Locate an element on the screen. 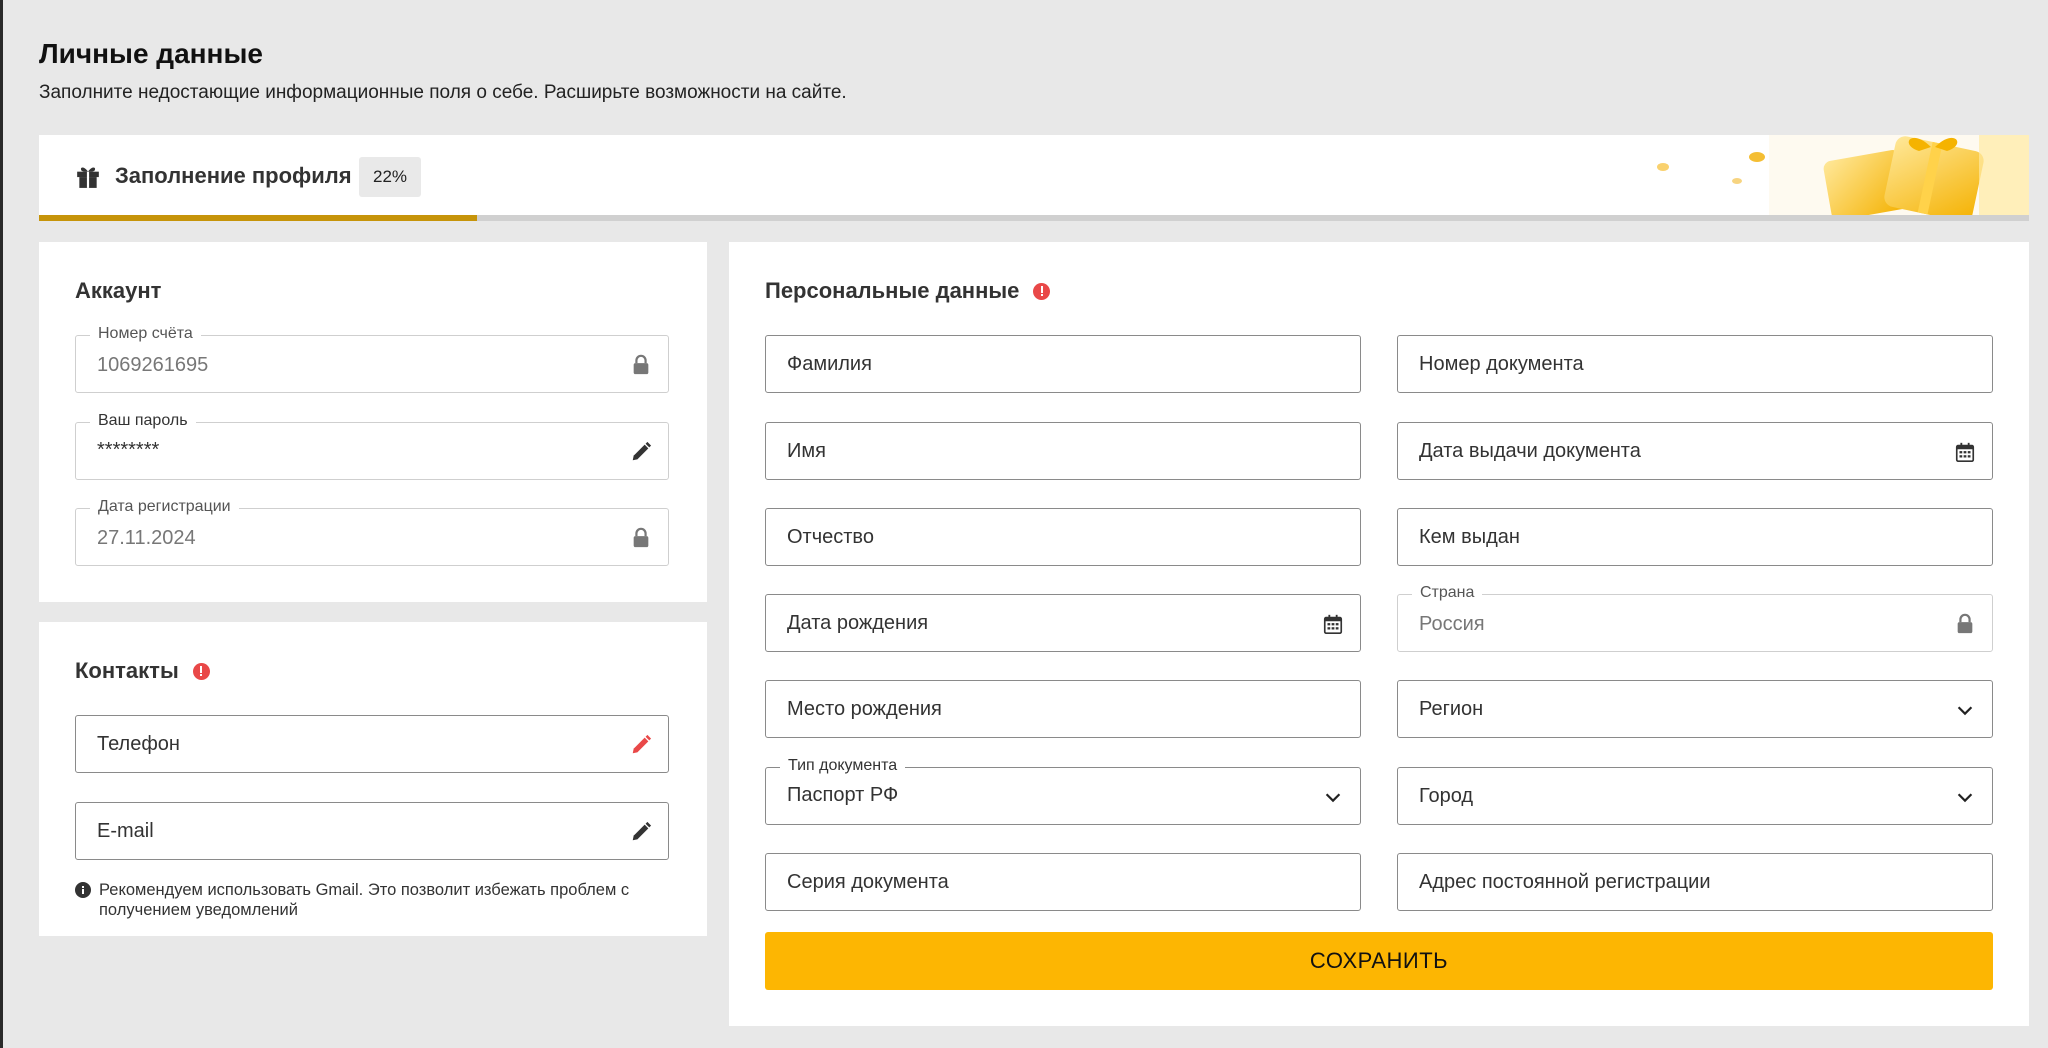  gift-boxes-decoration is located at coordinates (1843, 175).